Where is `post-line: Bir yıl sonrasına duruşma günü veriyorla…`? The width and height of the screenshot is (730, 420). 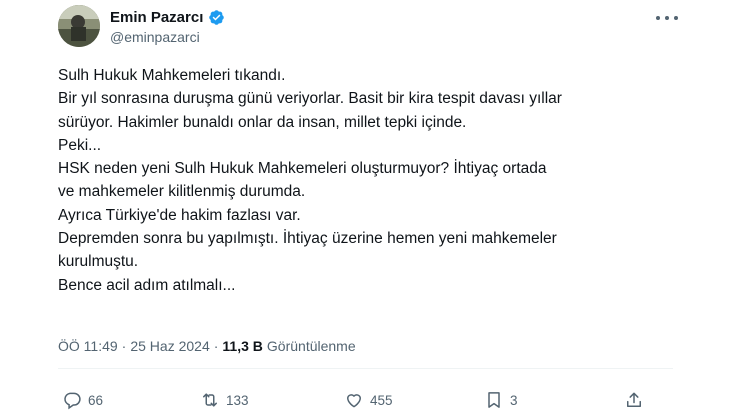 post-line: Bir yıl sonrasına duruşma günü veriyorla… is located at coordinates (310, 99).